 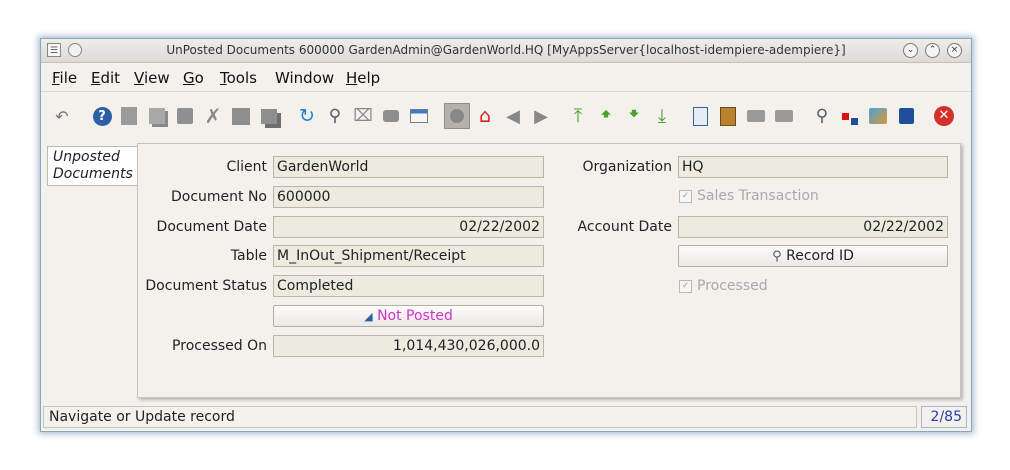 I want to click on new-record-icon, so click(x=129, y=116).